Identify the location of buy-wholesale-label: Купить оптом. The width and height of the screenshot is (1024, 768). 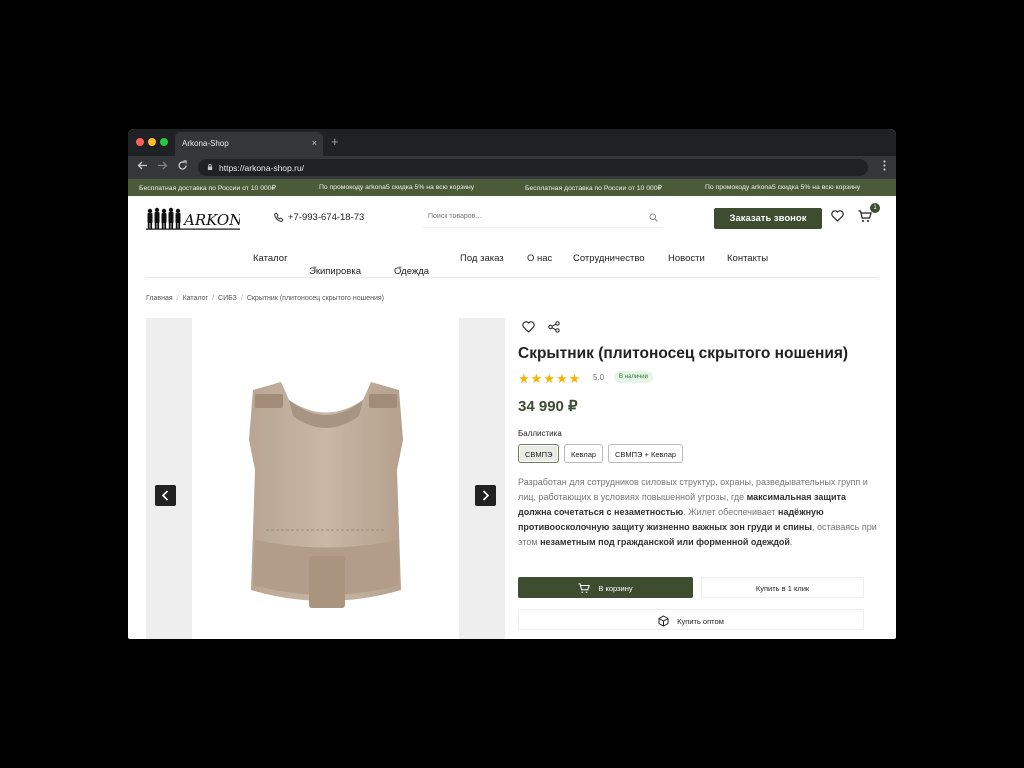
(700, 621).